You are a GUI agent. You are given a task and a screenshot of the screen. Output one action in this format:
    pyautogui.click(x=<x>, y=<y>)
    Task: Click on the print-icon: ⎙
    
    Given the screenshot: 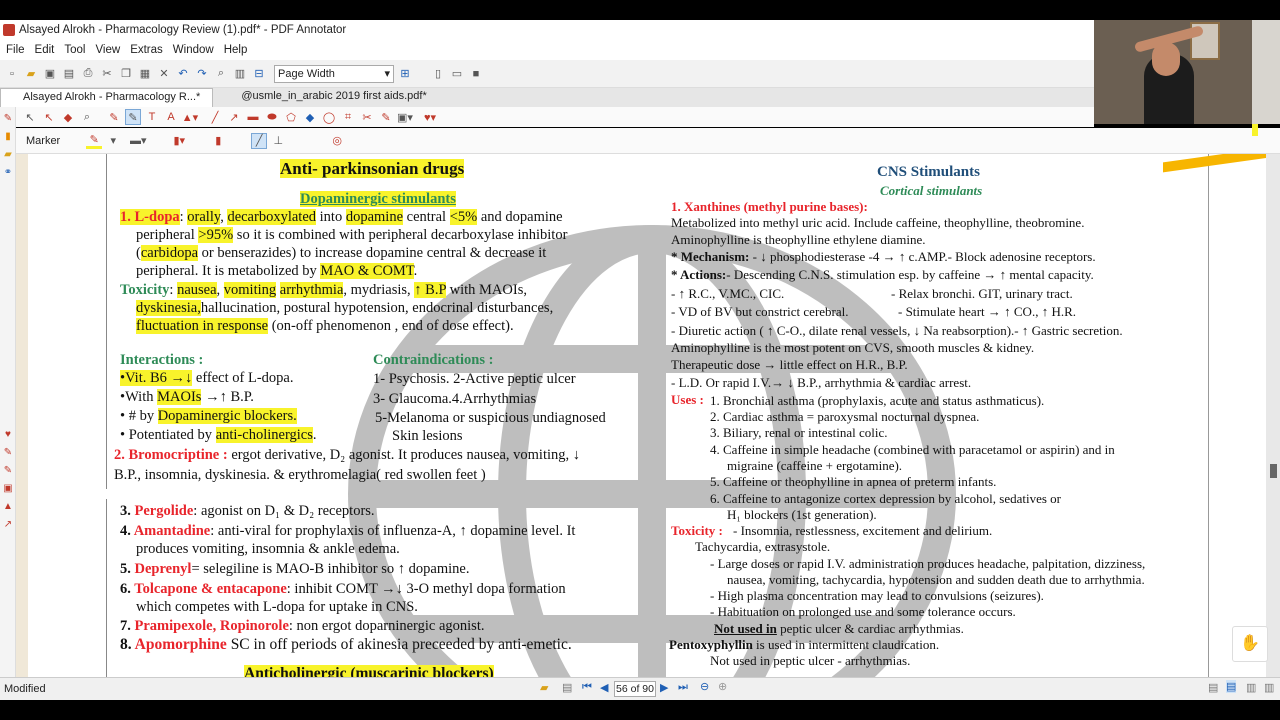 What is the action you would take?
    pyautogui.click(x=88, y=74)
    